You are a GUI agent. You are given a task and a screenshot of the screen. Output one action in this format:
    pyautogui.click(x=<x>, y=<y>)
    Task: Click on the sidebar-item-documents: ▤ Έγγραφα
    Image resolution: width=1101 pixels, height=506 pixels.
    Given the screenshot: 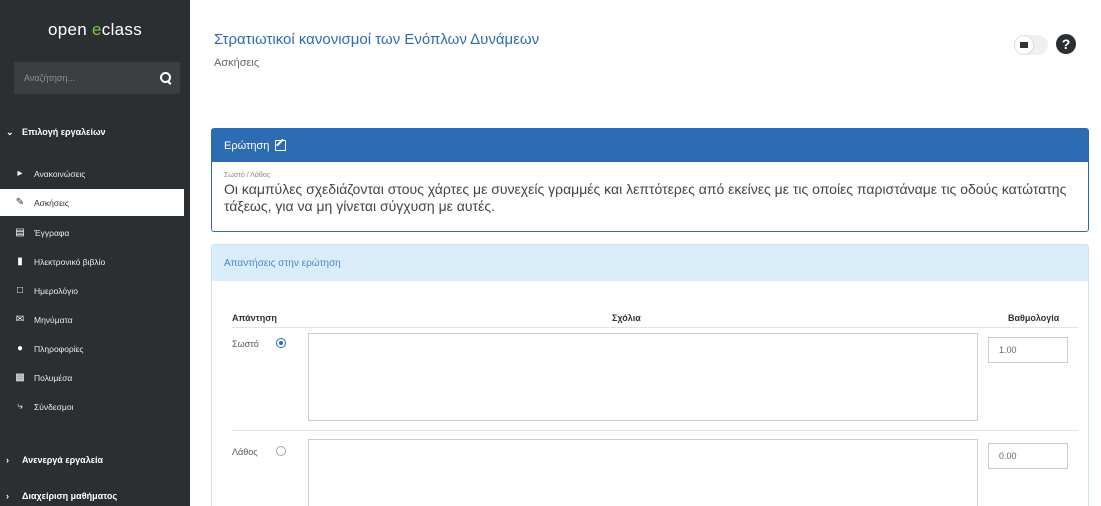 What is the action you would take?
    pyautogui.click(x=95, y=232)
    